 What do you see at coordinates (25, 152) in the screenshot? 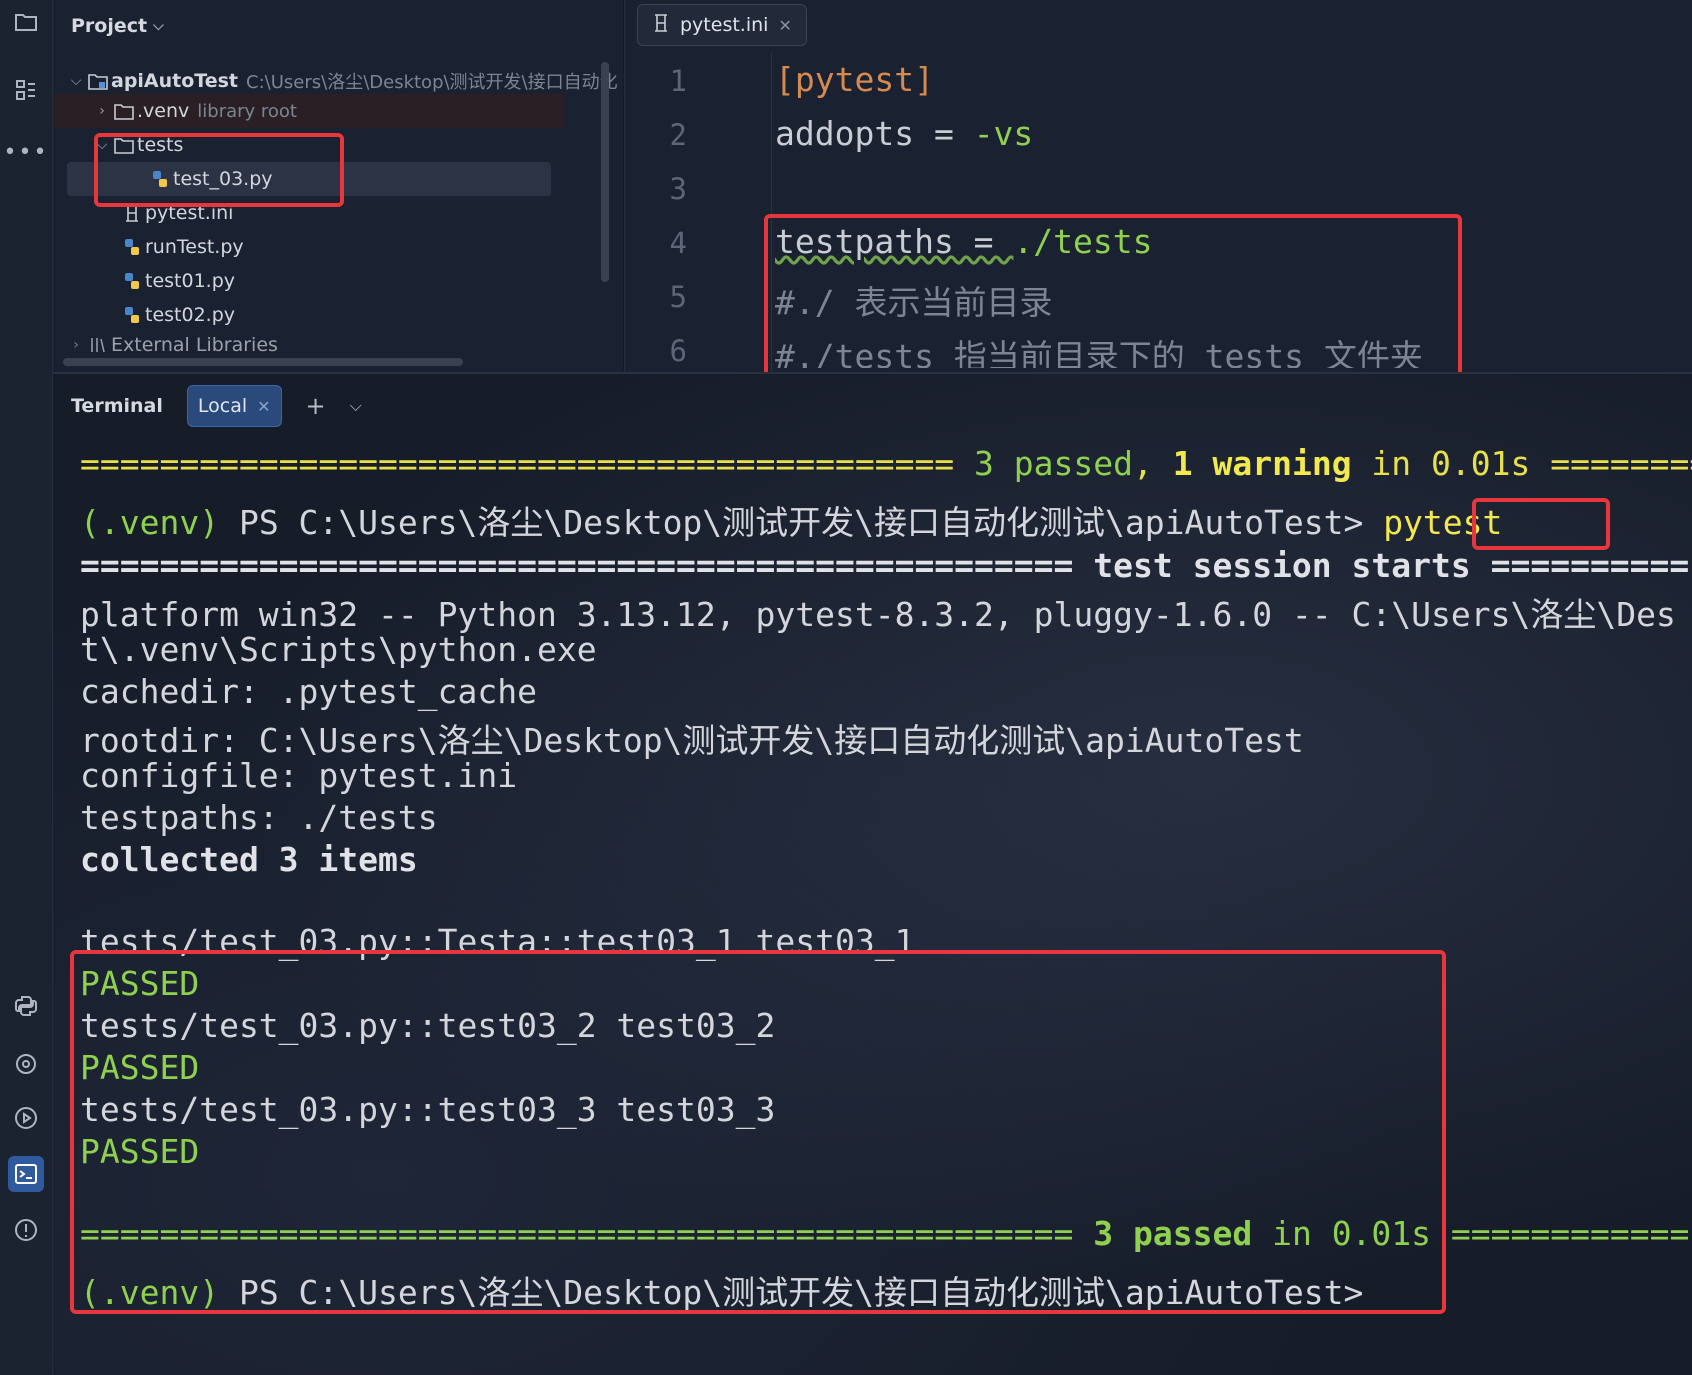
I see `more-icon: •••` at bounding box center [25, 152].